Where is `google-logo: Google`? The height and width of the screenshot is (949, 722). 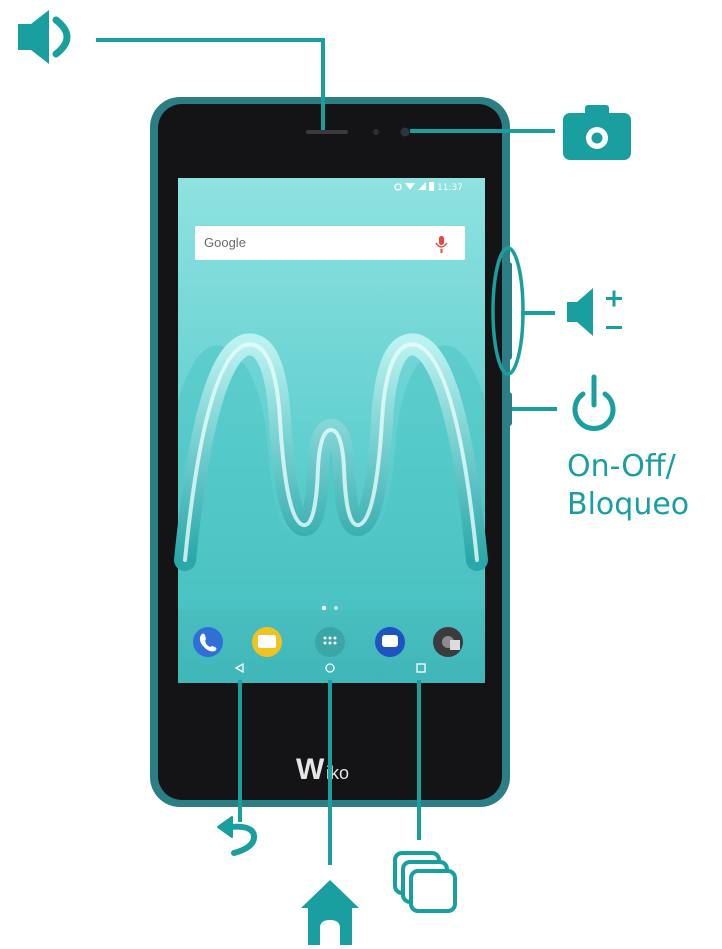 google-logo: Google is located at coordinates (225, 242).